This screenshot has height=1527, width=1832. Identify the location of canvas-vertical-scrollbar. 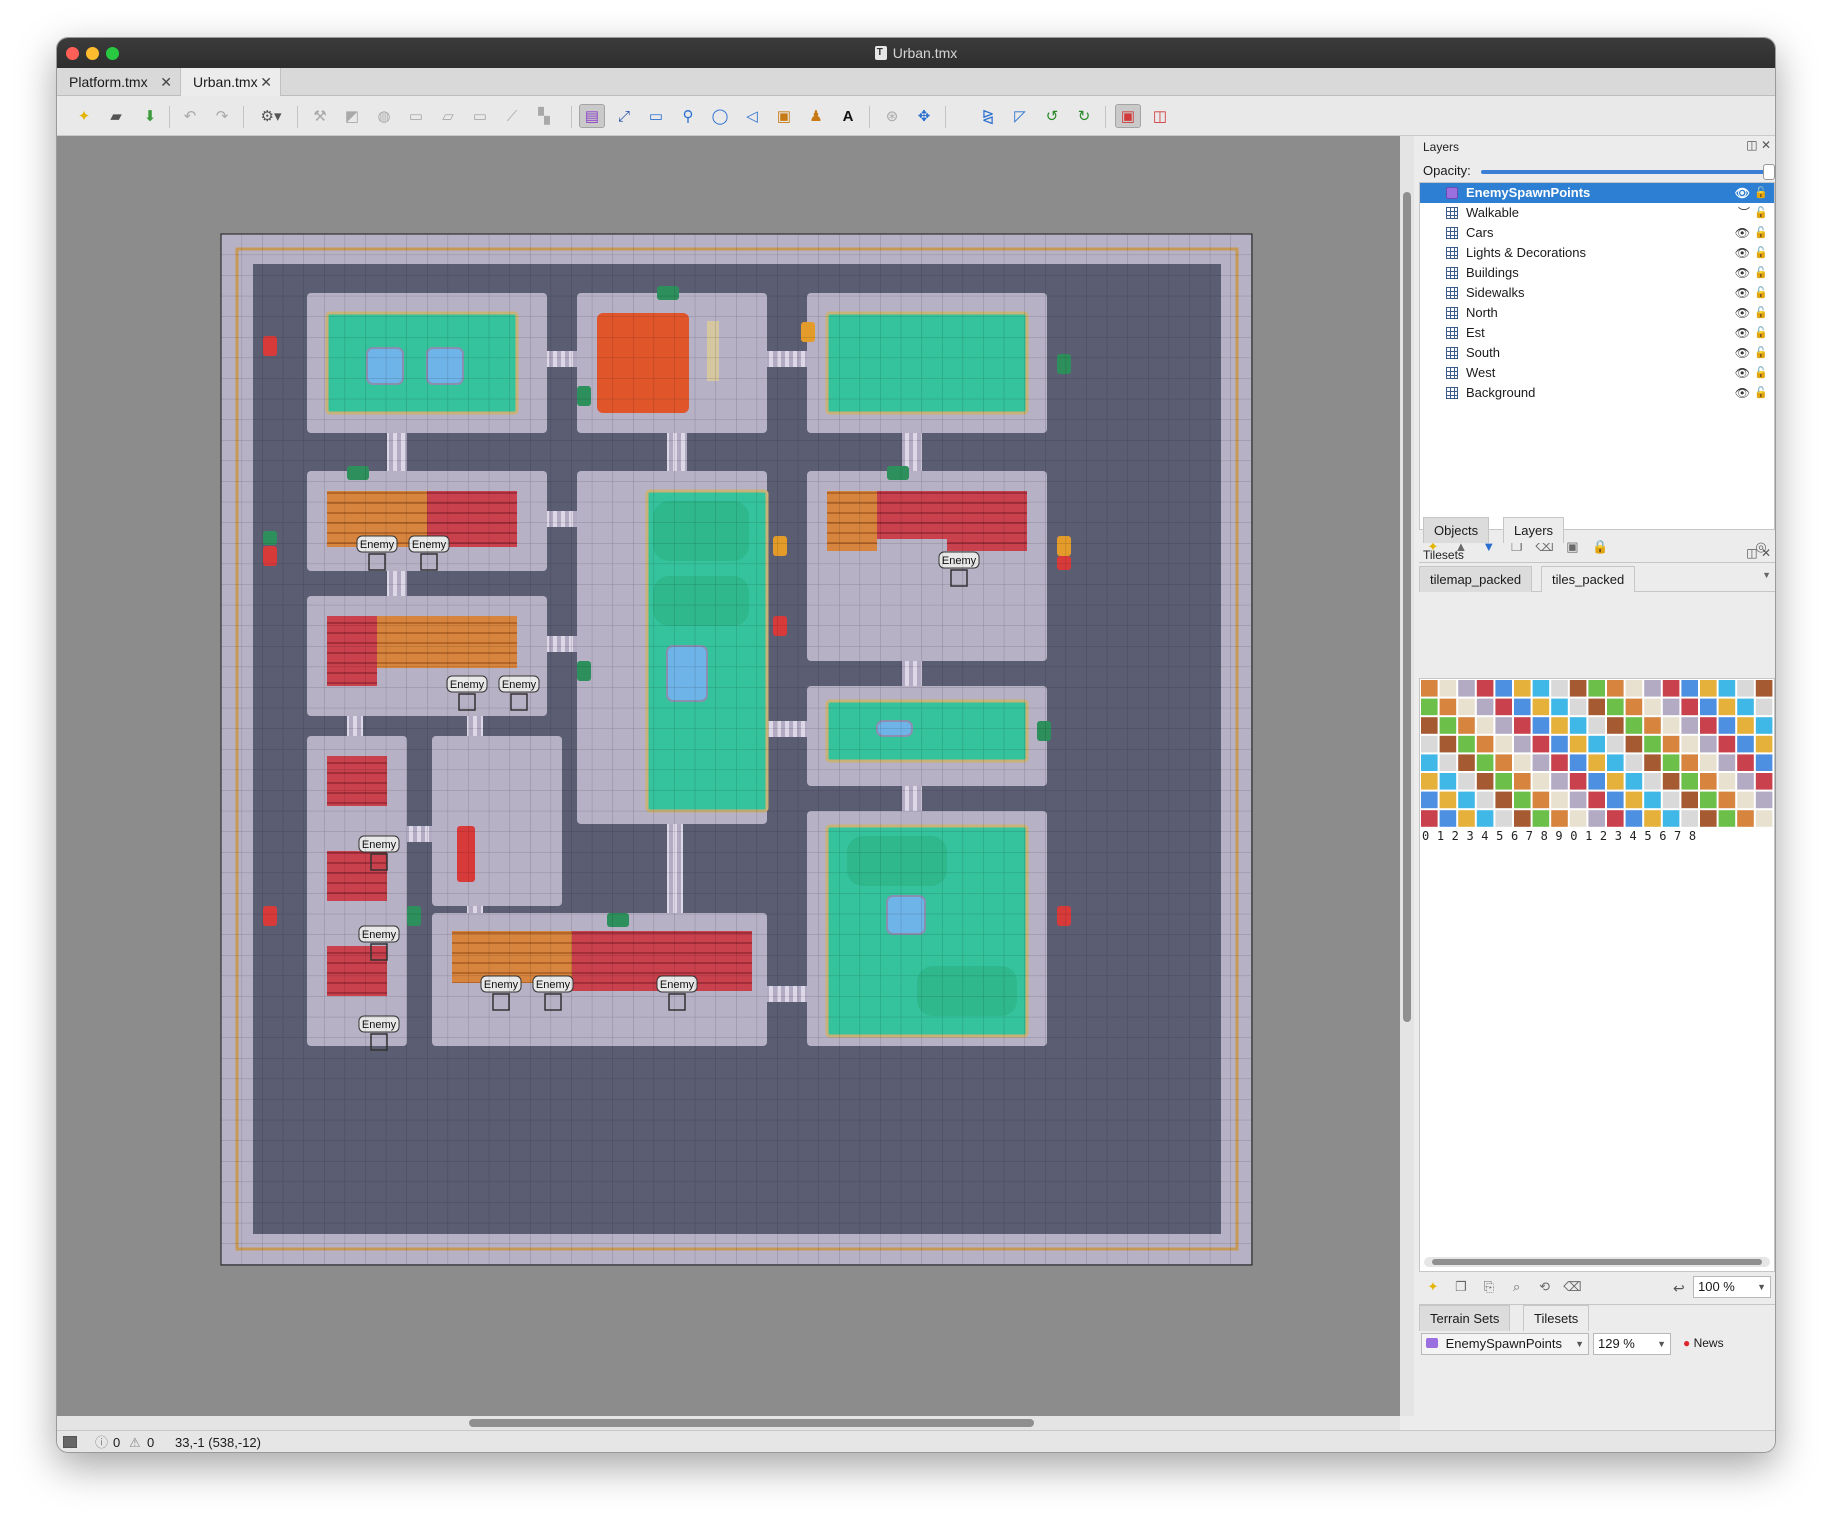
(1407, 776).